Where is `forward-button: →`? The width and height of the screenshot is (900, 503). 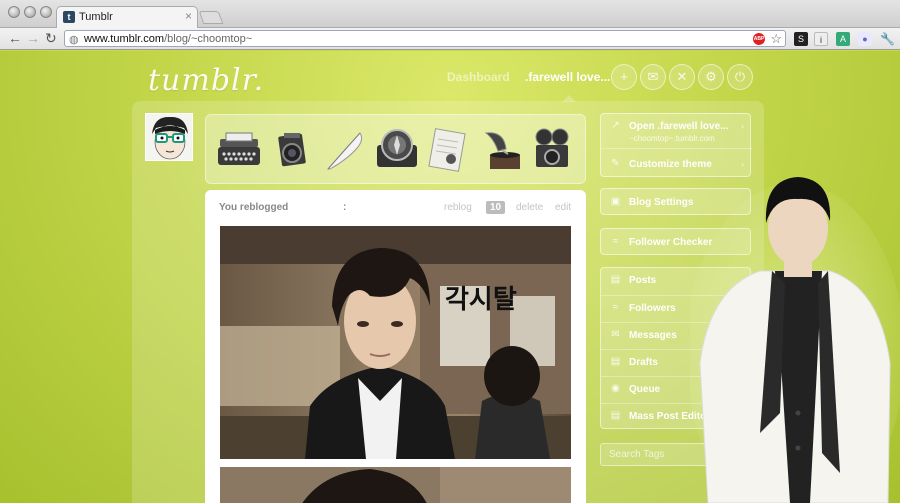
forward-button: → is located at coordinates (33, 38).